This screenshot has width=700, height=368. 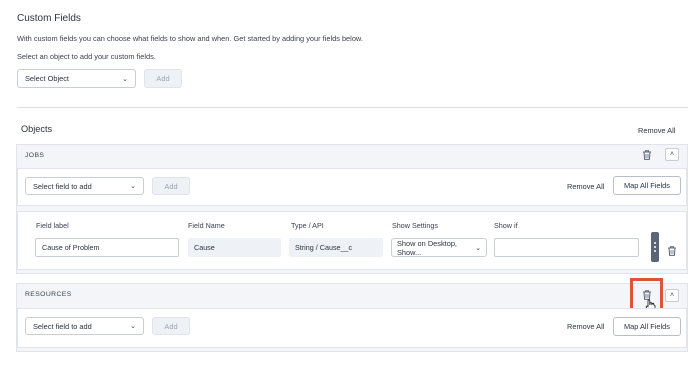 I want to click on resources-add-field-button: Add, so click(x=171, y=326).